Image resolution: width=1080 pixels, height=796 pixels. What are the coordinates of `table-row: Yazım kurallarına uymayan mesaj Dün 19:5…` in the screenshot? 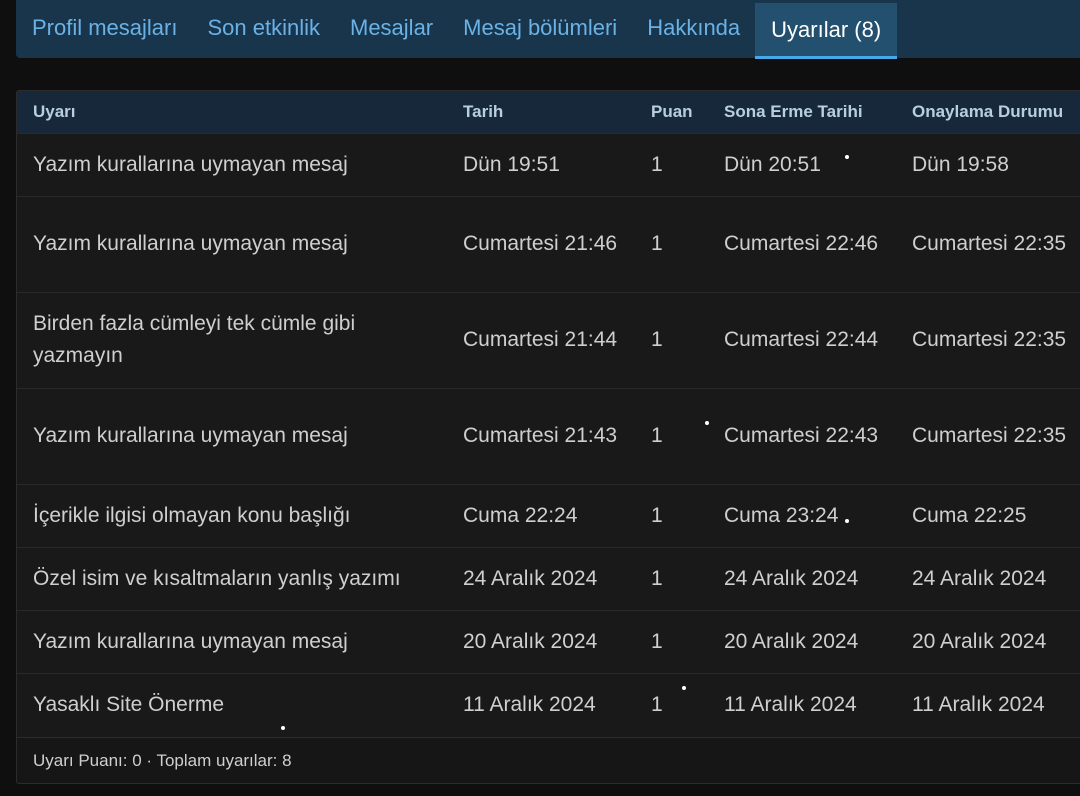 It's located at (548, 164).